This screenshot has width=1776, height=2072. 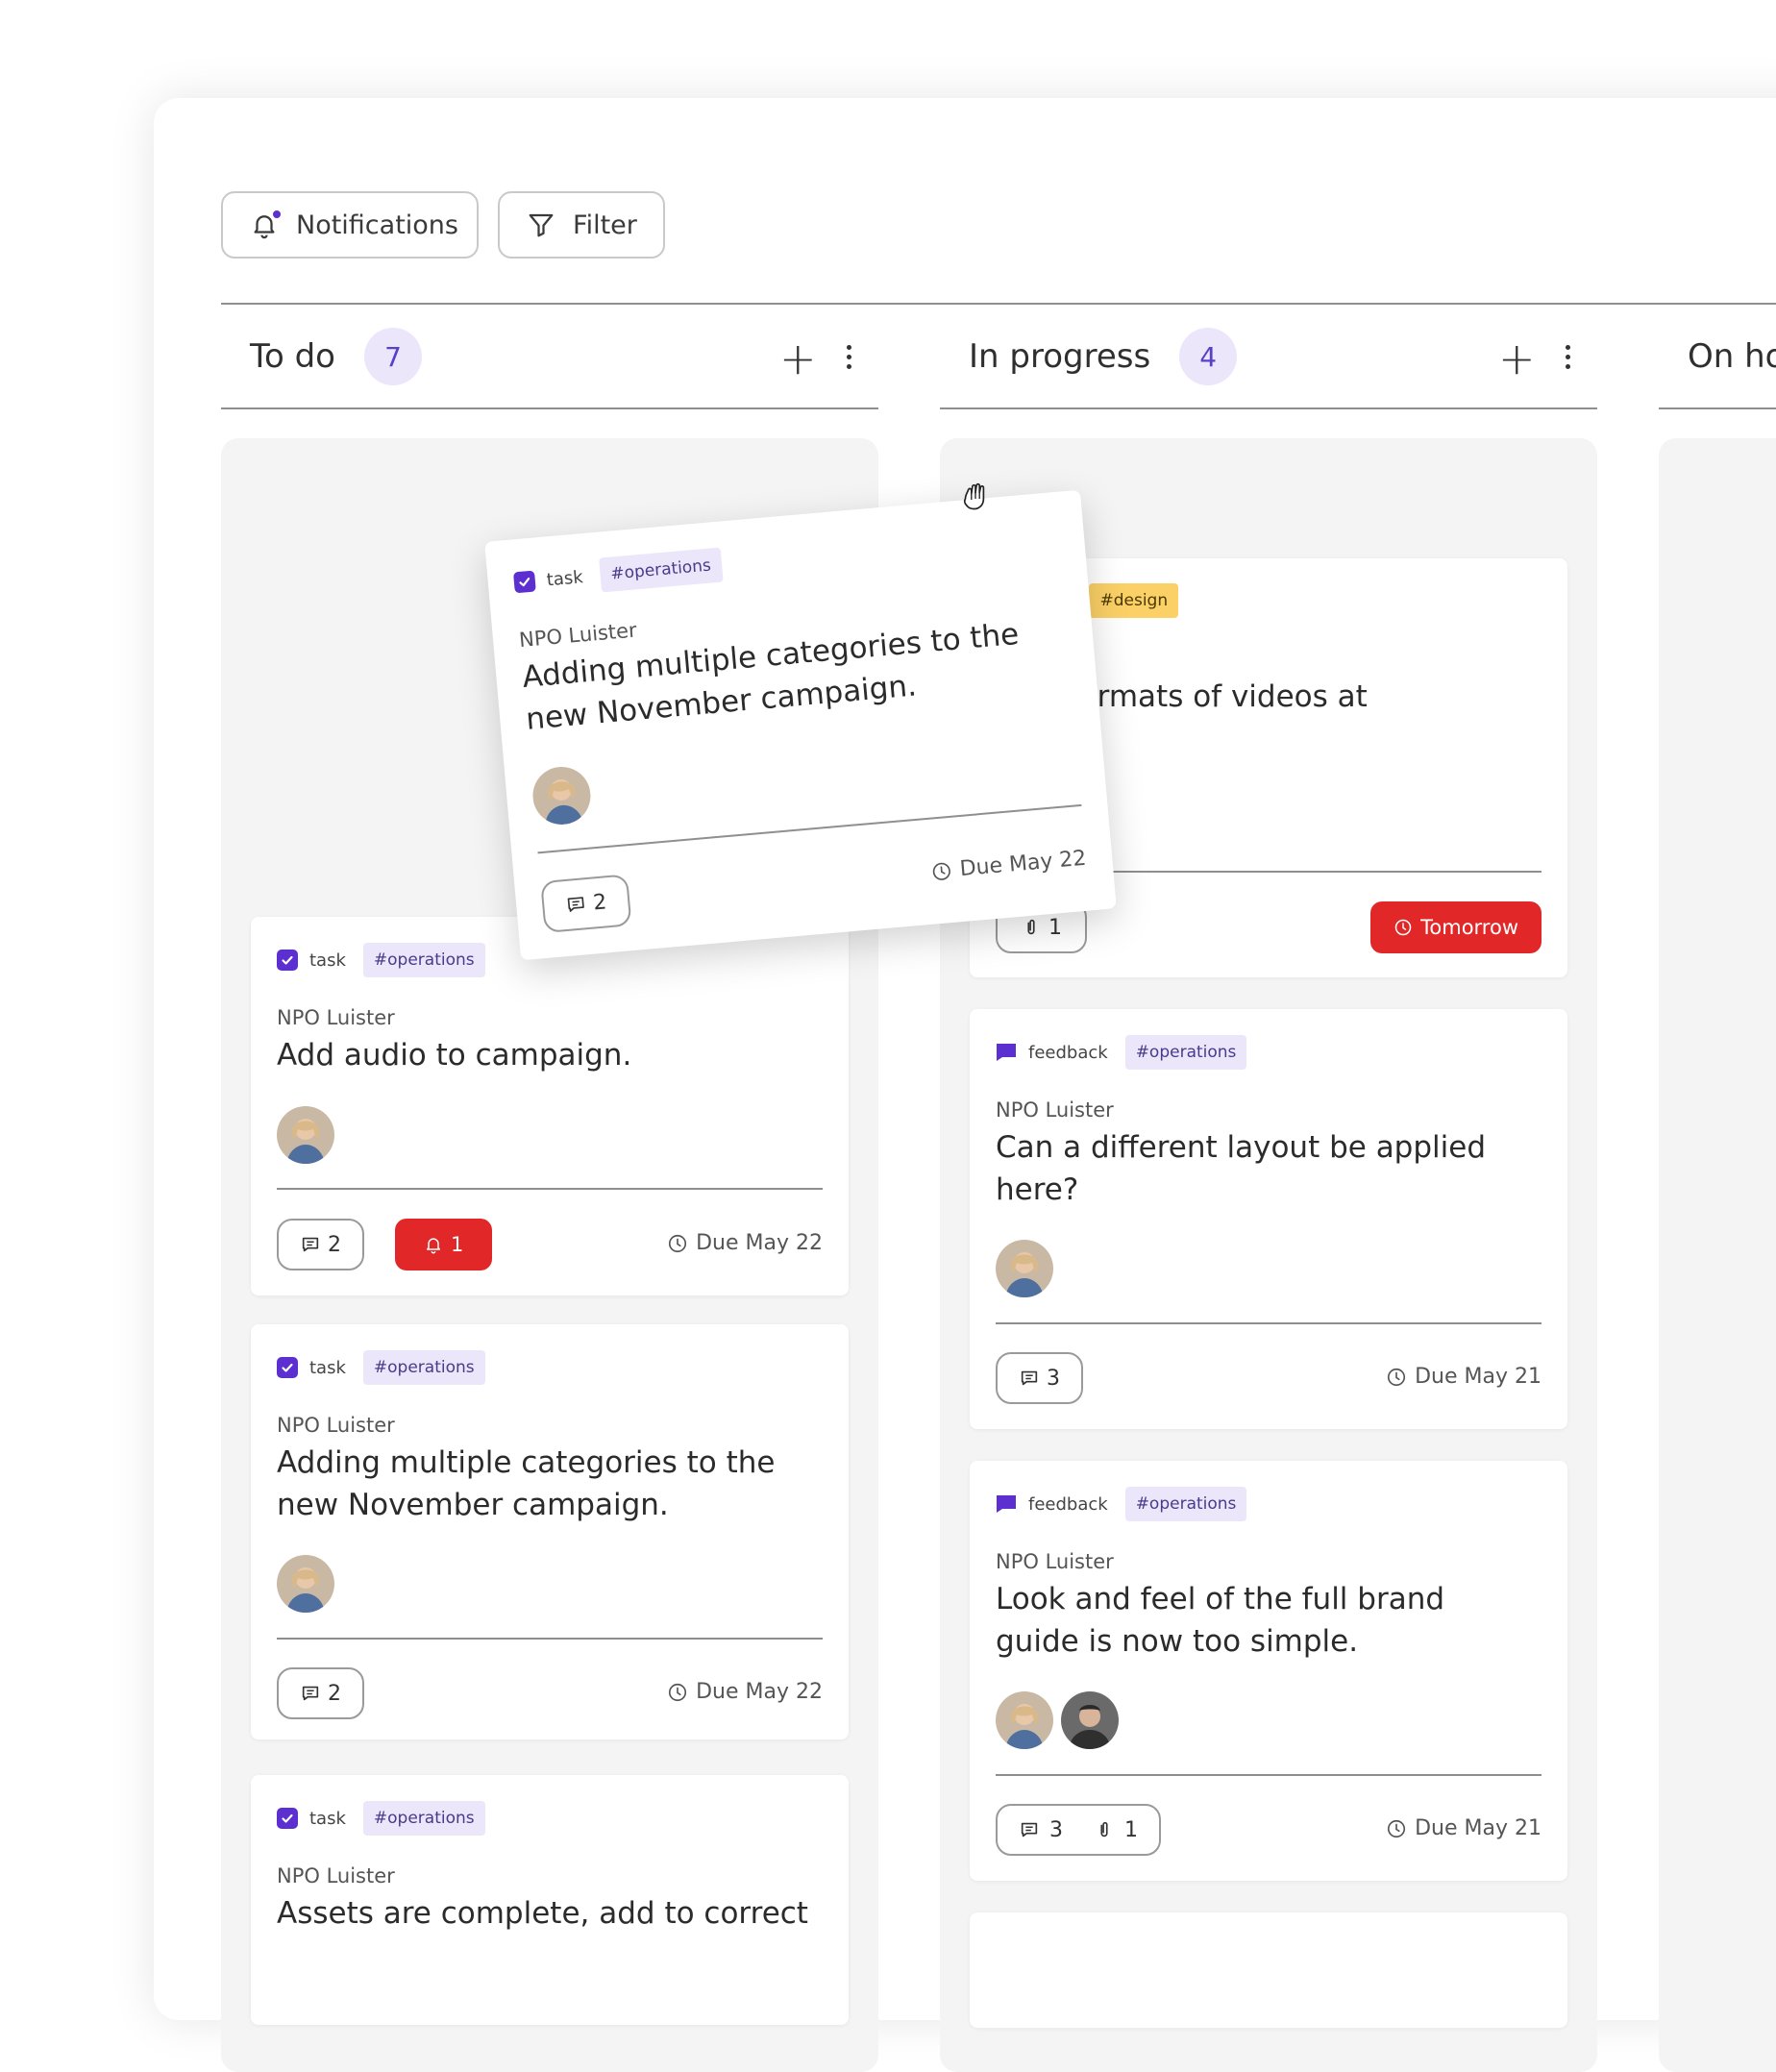 I want to click on card-title: Can a different layout be applied here?, so click(x=1241, y=1168).